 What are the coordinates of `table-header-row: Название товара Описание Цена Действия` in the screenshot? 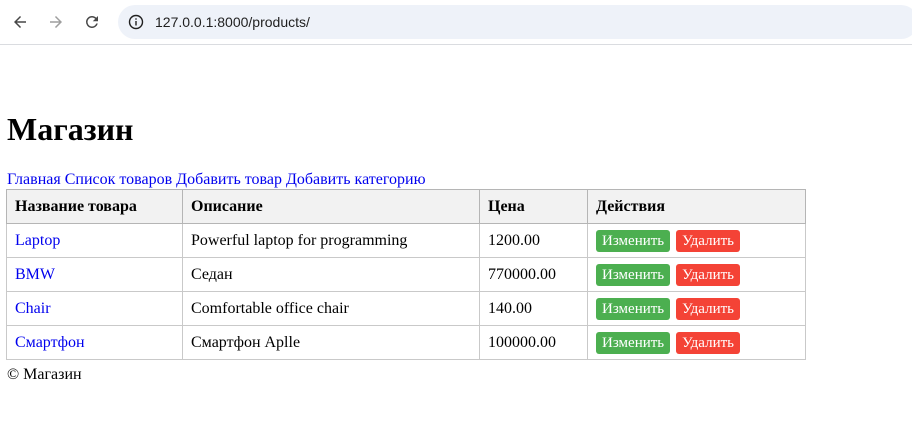 It's located at (406, 206).